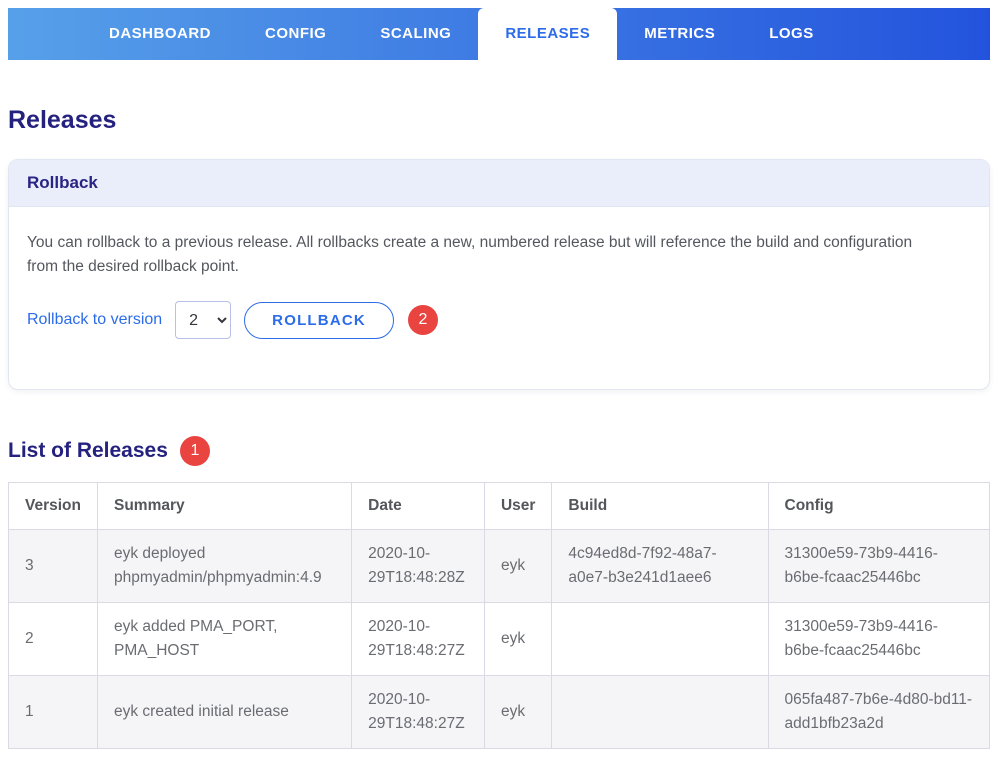 This screenshot has height=778, width=1000. What do you see at coordinates (53, 566) in the screenshot?
I see `cell-version: 3` at bounding box center [53, 566].